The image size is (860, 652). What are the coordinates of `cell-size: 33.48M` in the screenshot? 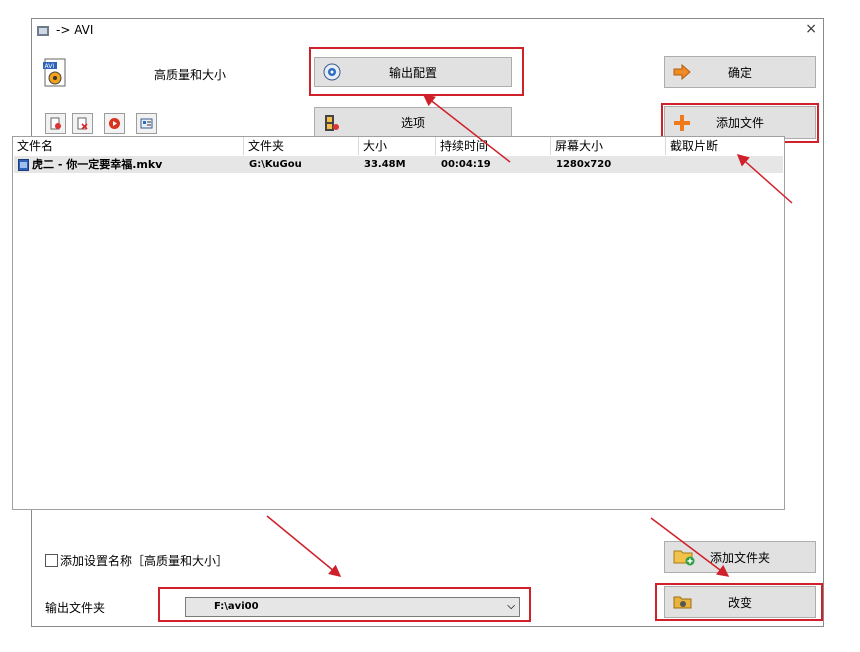 It's located at (385, 164).